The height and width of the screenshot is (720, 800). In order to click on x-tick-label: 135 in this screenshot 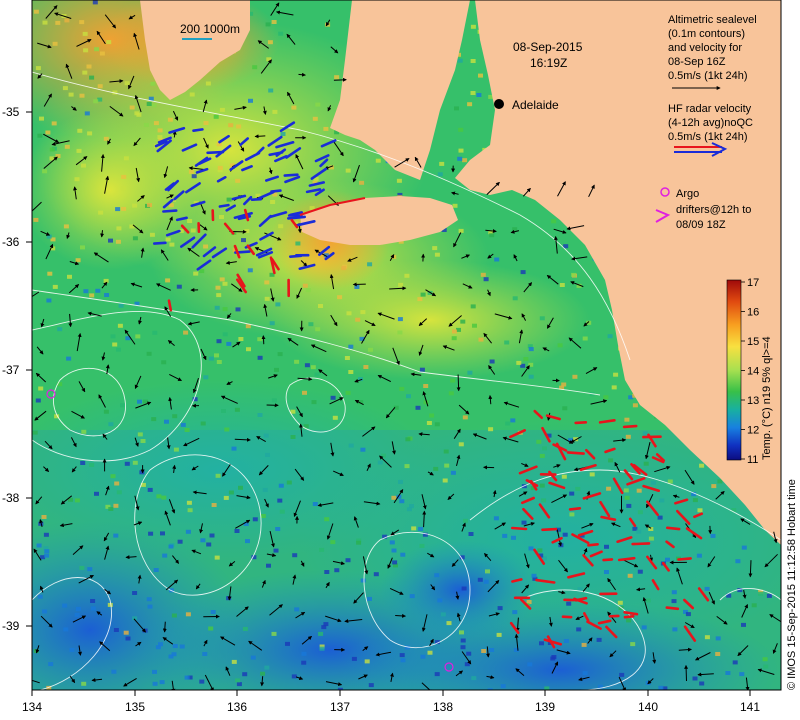, I will do `click(135, 707)`.